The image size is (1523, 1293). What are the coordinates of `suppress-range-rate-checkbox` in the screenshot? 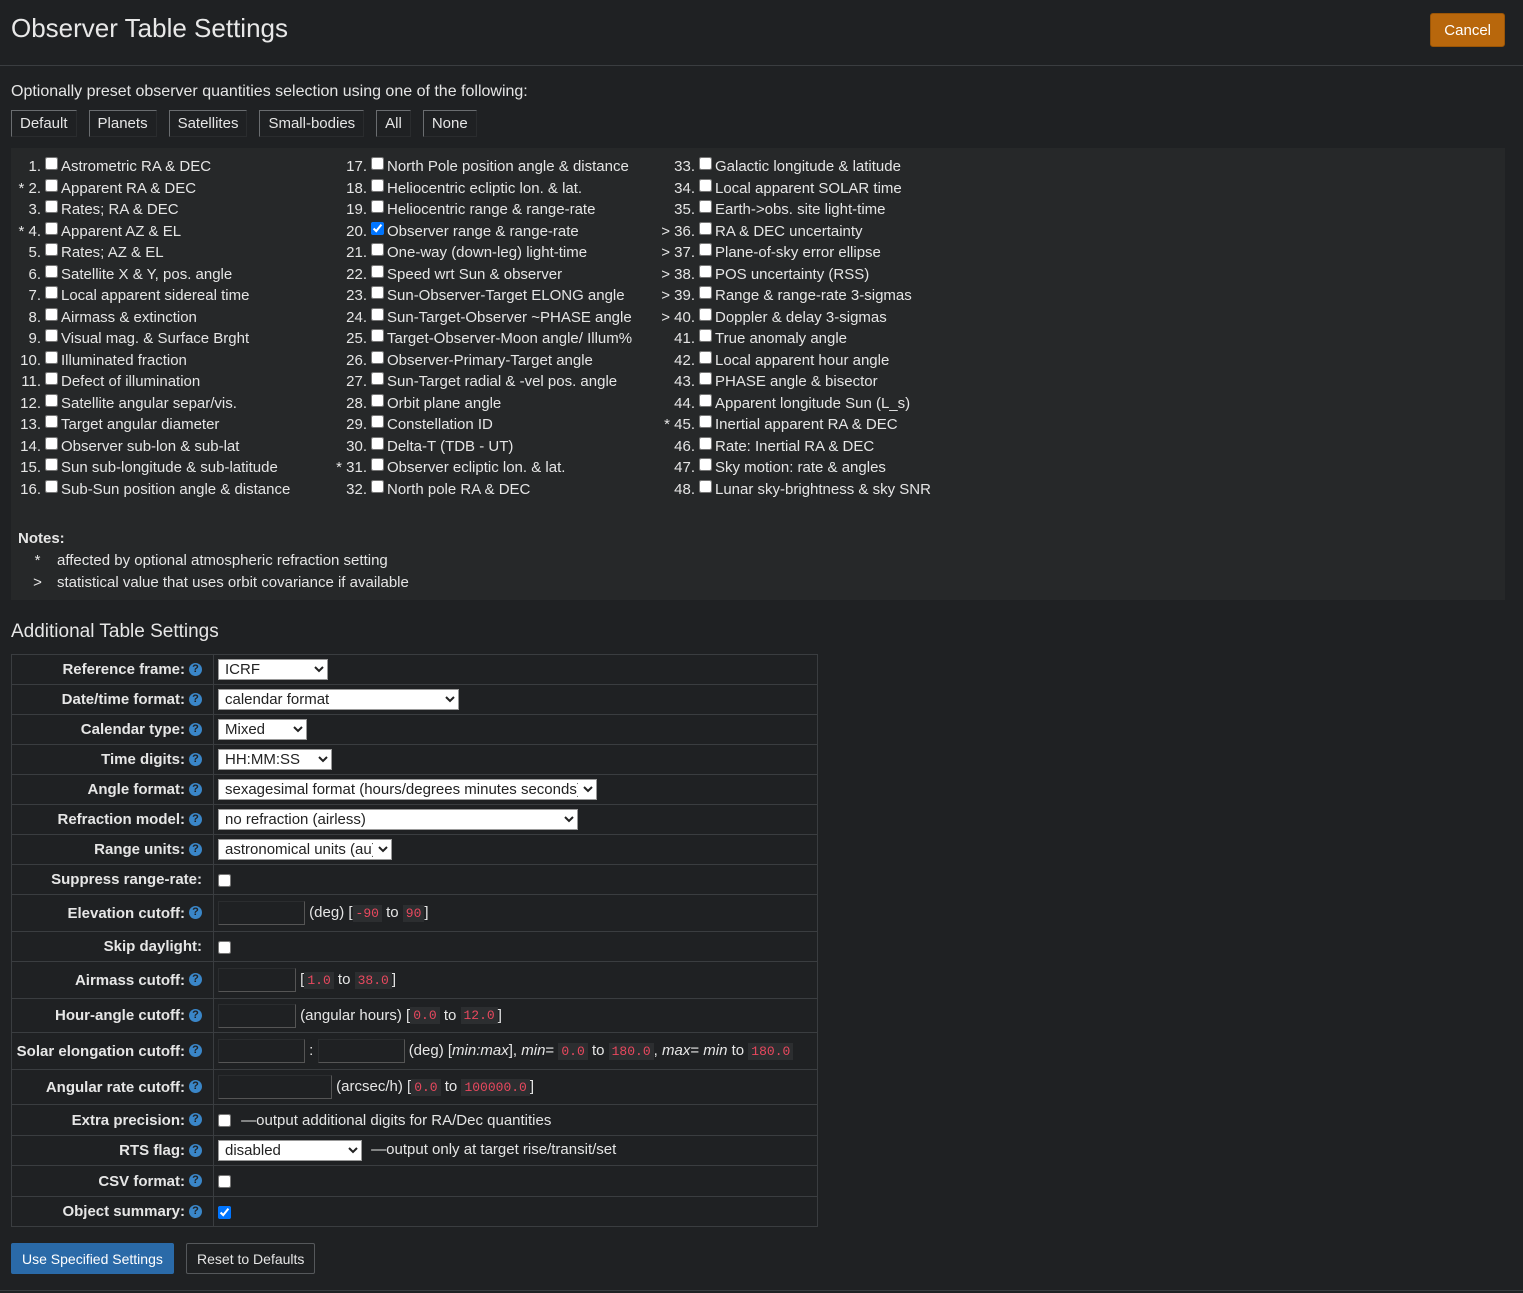 It's located at (224, 880).